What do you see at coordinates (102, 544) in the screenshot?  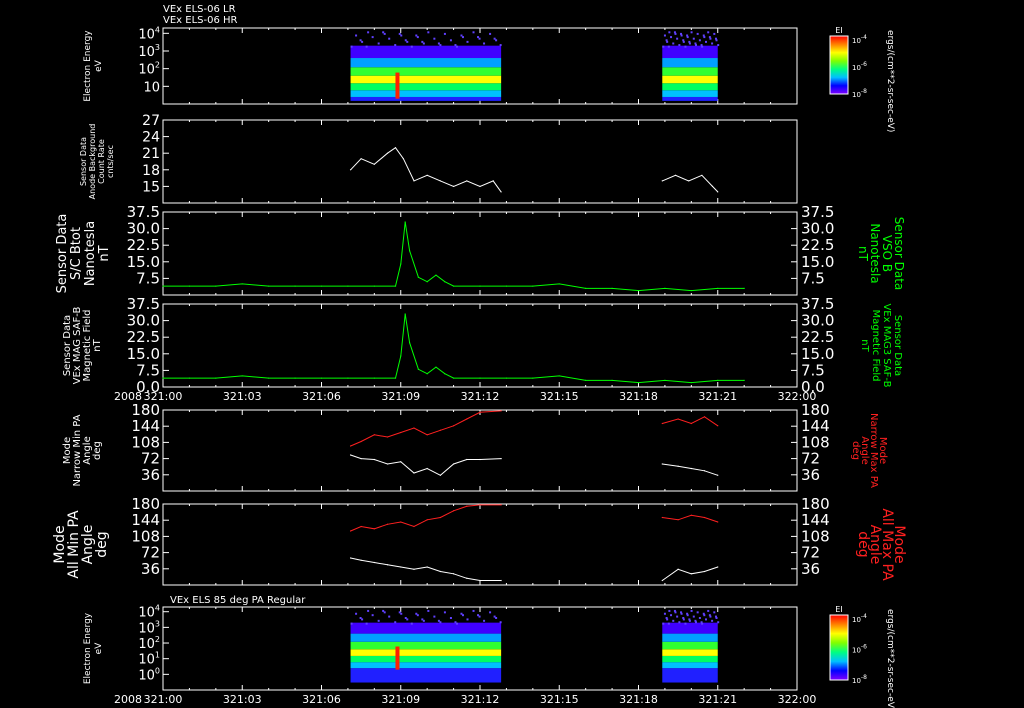 I see `y-axis-label: deg` at bounding box center [102, 544].